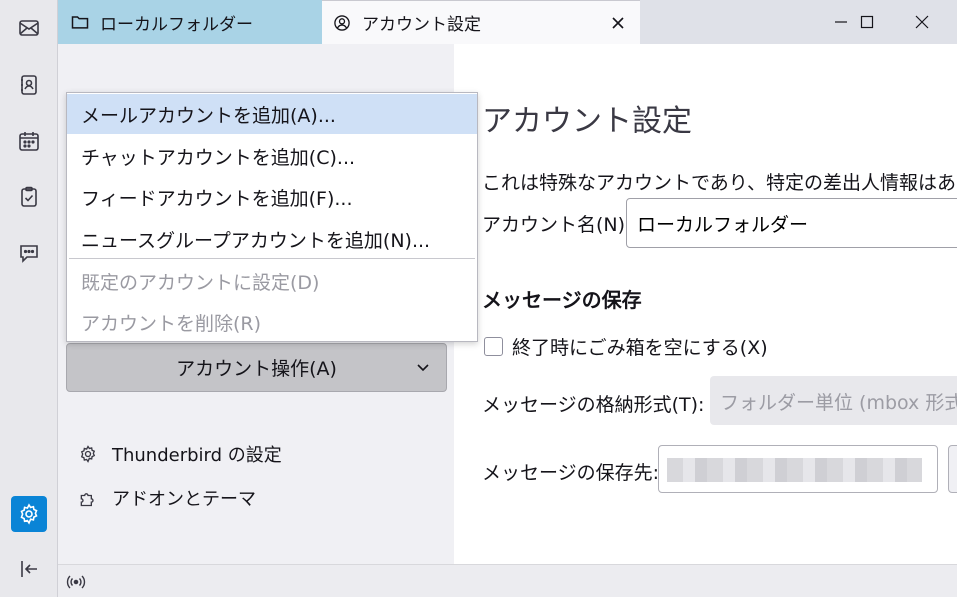 The height and width of the screenshot is (597, 957). Describe the element at coordinates (833, 400) in the screenshot. I see `store-format-select: フォルダー単位 (mbox 形式` at that location.